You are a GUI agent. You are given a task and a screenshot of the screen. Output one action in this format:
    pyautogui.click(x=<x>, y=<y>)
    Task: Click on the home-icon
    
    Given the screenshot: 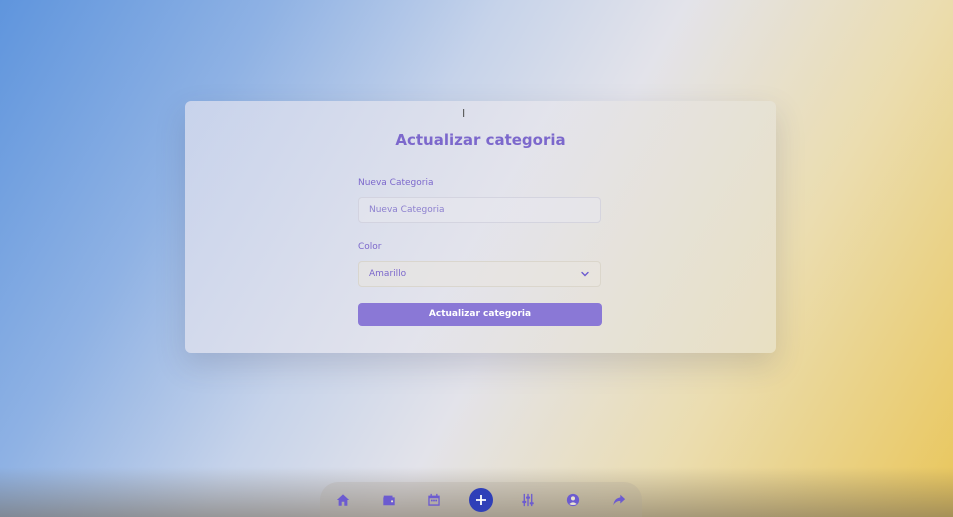 What is the action you would take?
    pyautogui.click(x=343, y=500)
    